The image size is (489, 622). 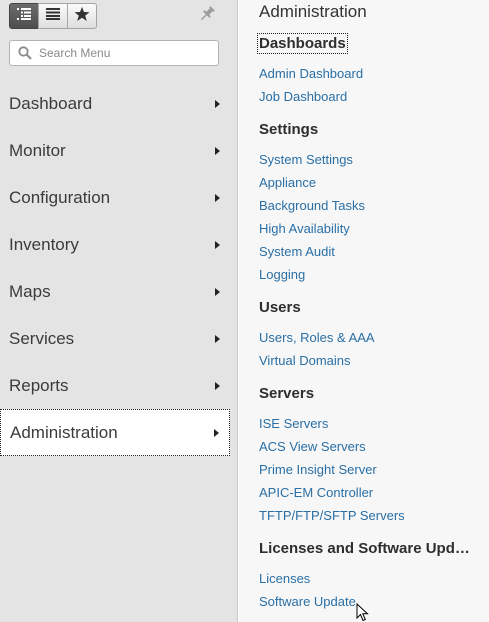 I want to click on menu-item-label: Administration, so click(x=64, y=432).